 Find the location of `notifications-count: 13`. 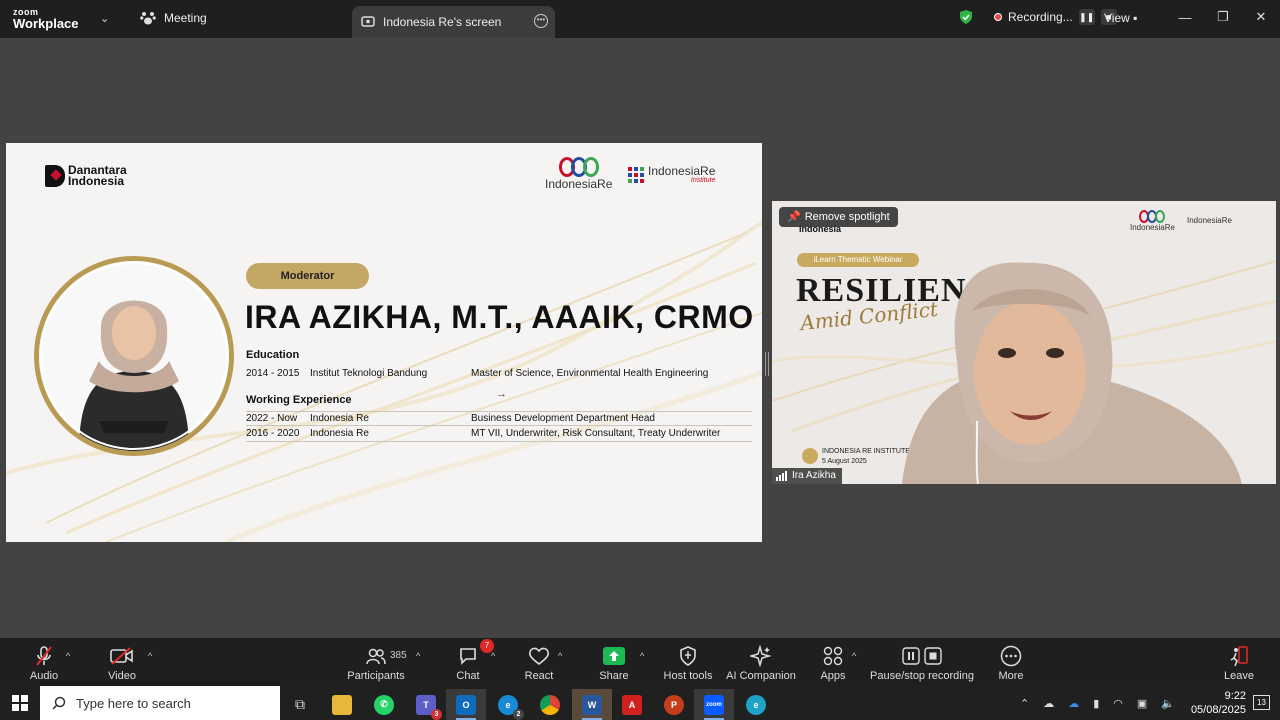

notifications-count: 13 is located at coordinates (1261, 702).